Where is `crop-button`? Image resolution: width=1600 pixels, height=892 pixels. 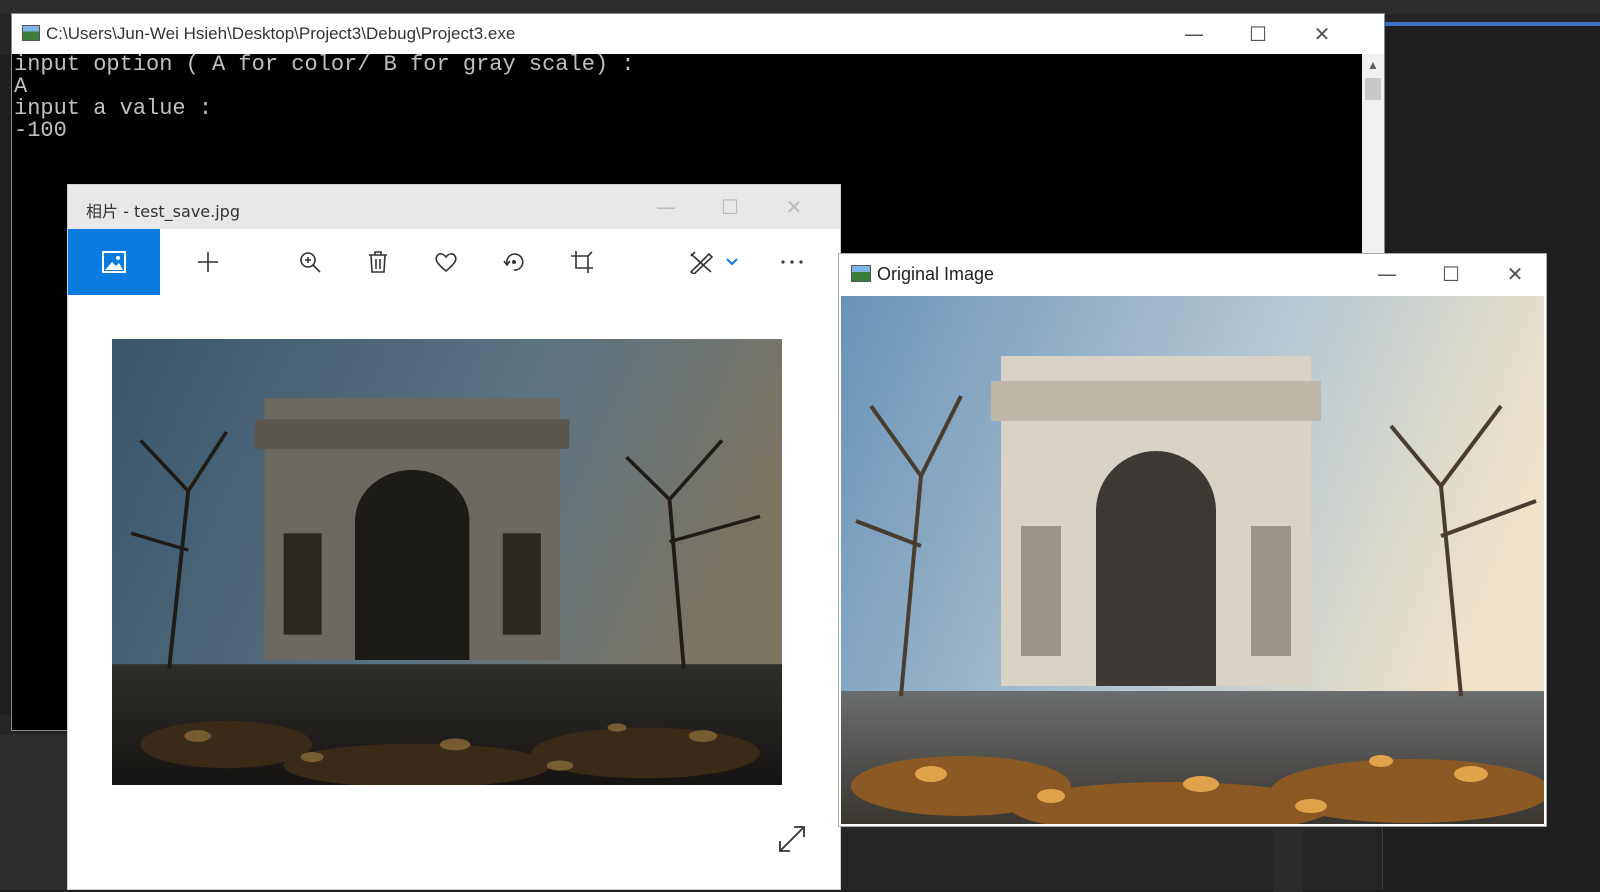
crop-button is located at coordinates (582, 262).